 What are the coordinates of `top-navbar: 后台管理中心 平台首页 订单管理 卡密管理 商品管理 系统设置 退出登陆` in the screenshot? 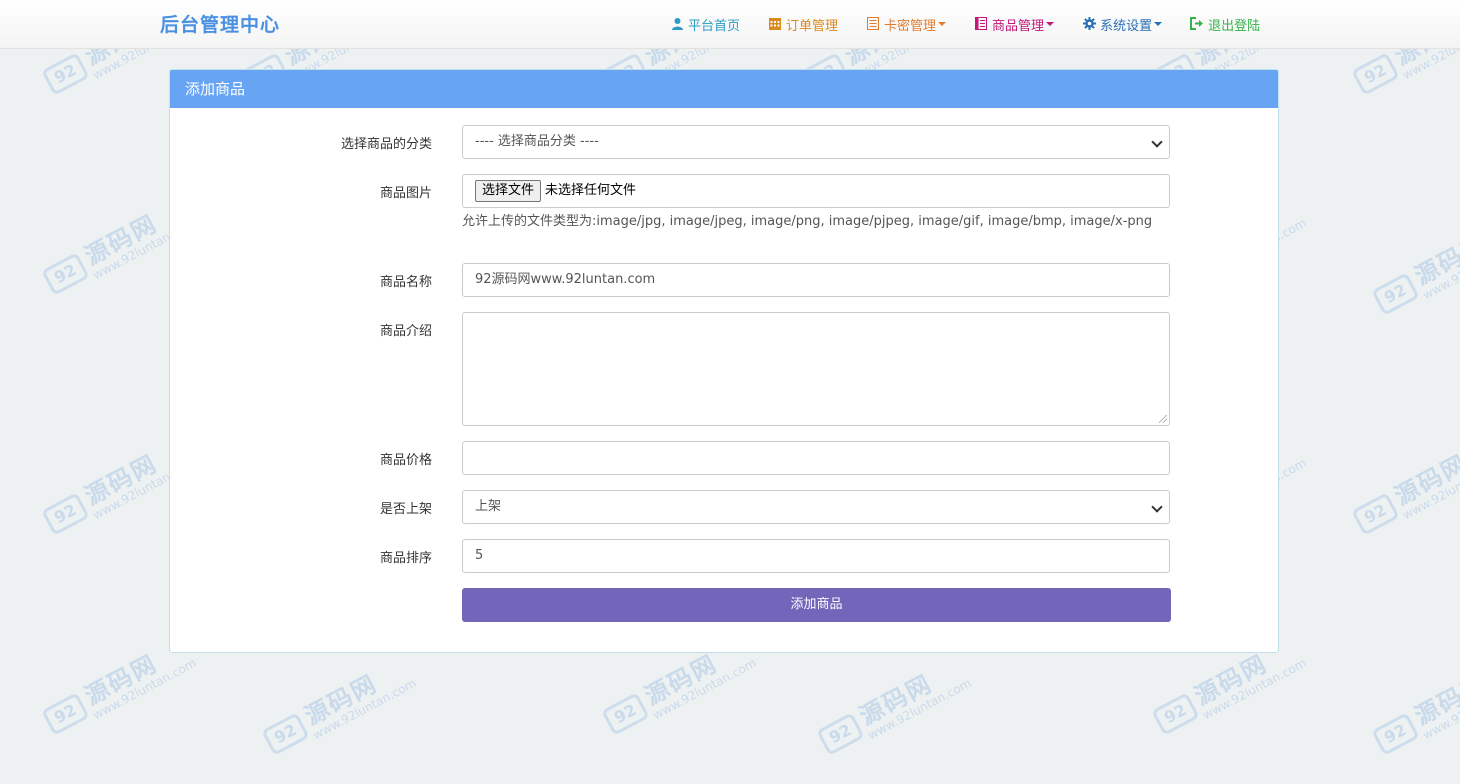 It's located at (730, 24).